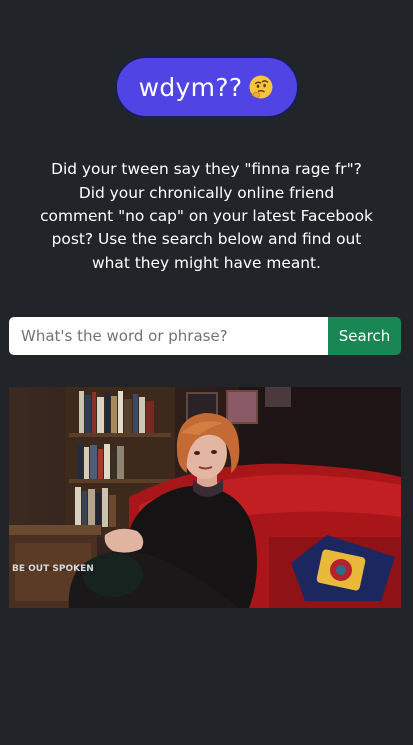 This screenshot has height=745, width=413. I want to click on logo: wdym??, so click(206, 87).